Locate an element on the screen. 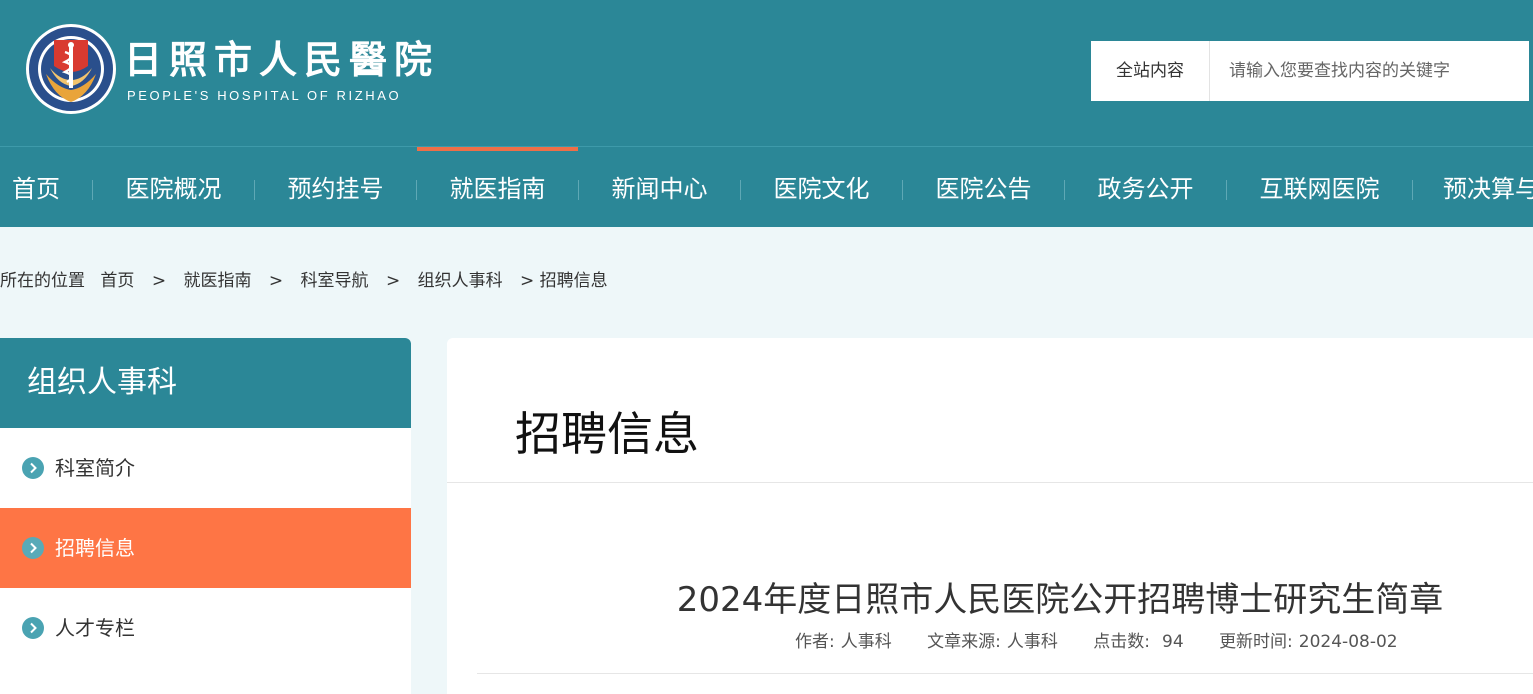  source-value: 人事科 is located at coordinates (1032, 642).